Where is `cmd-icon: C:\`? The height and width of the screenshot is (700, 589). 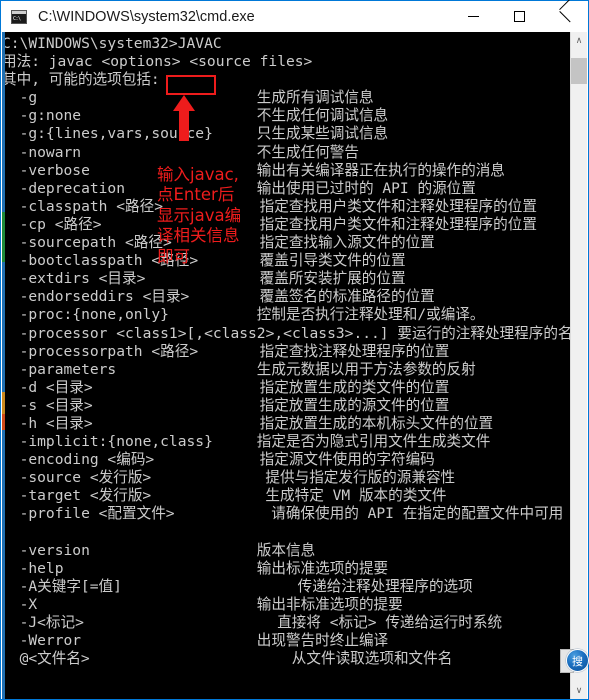 cmd-icon: C:\ is located at coordinates (19, 16).